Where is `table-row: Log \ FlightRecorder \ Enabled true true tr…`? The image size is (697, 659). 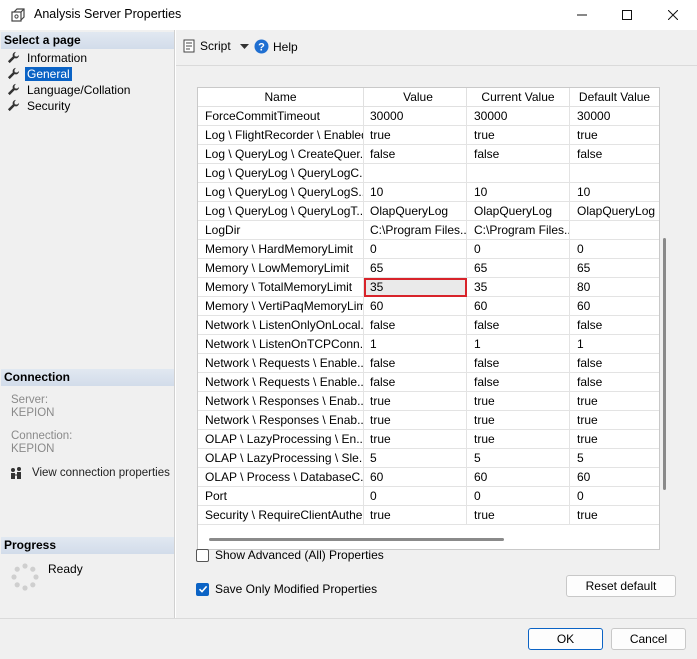 table-row: Log \ FlightRecorder \ Enabled true true tr… is located at coordinates (428, 135).